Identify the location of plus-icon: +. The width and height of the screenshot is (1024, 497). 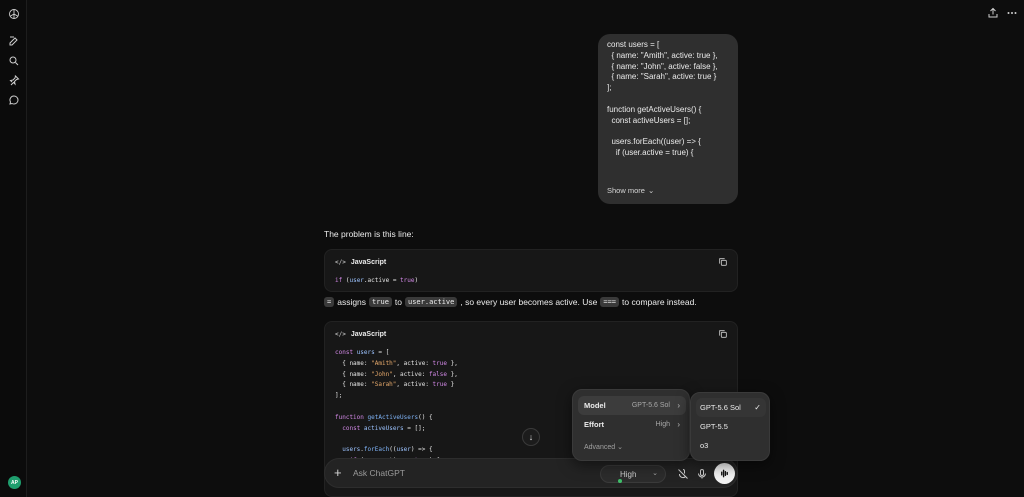
(338, 473).